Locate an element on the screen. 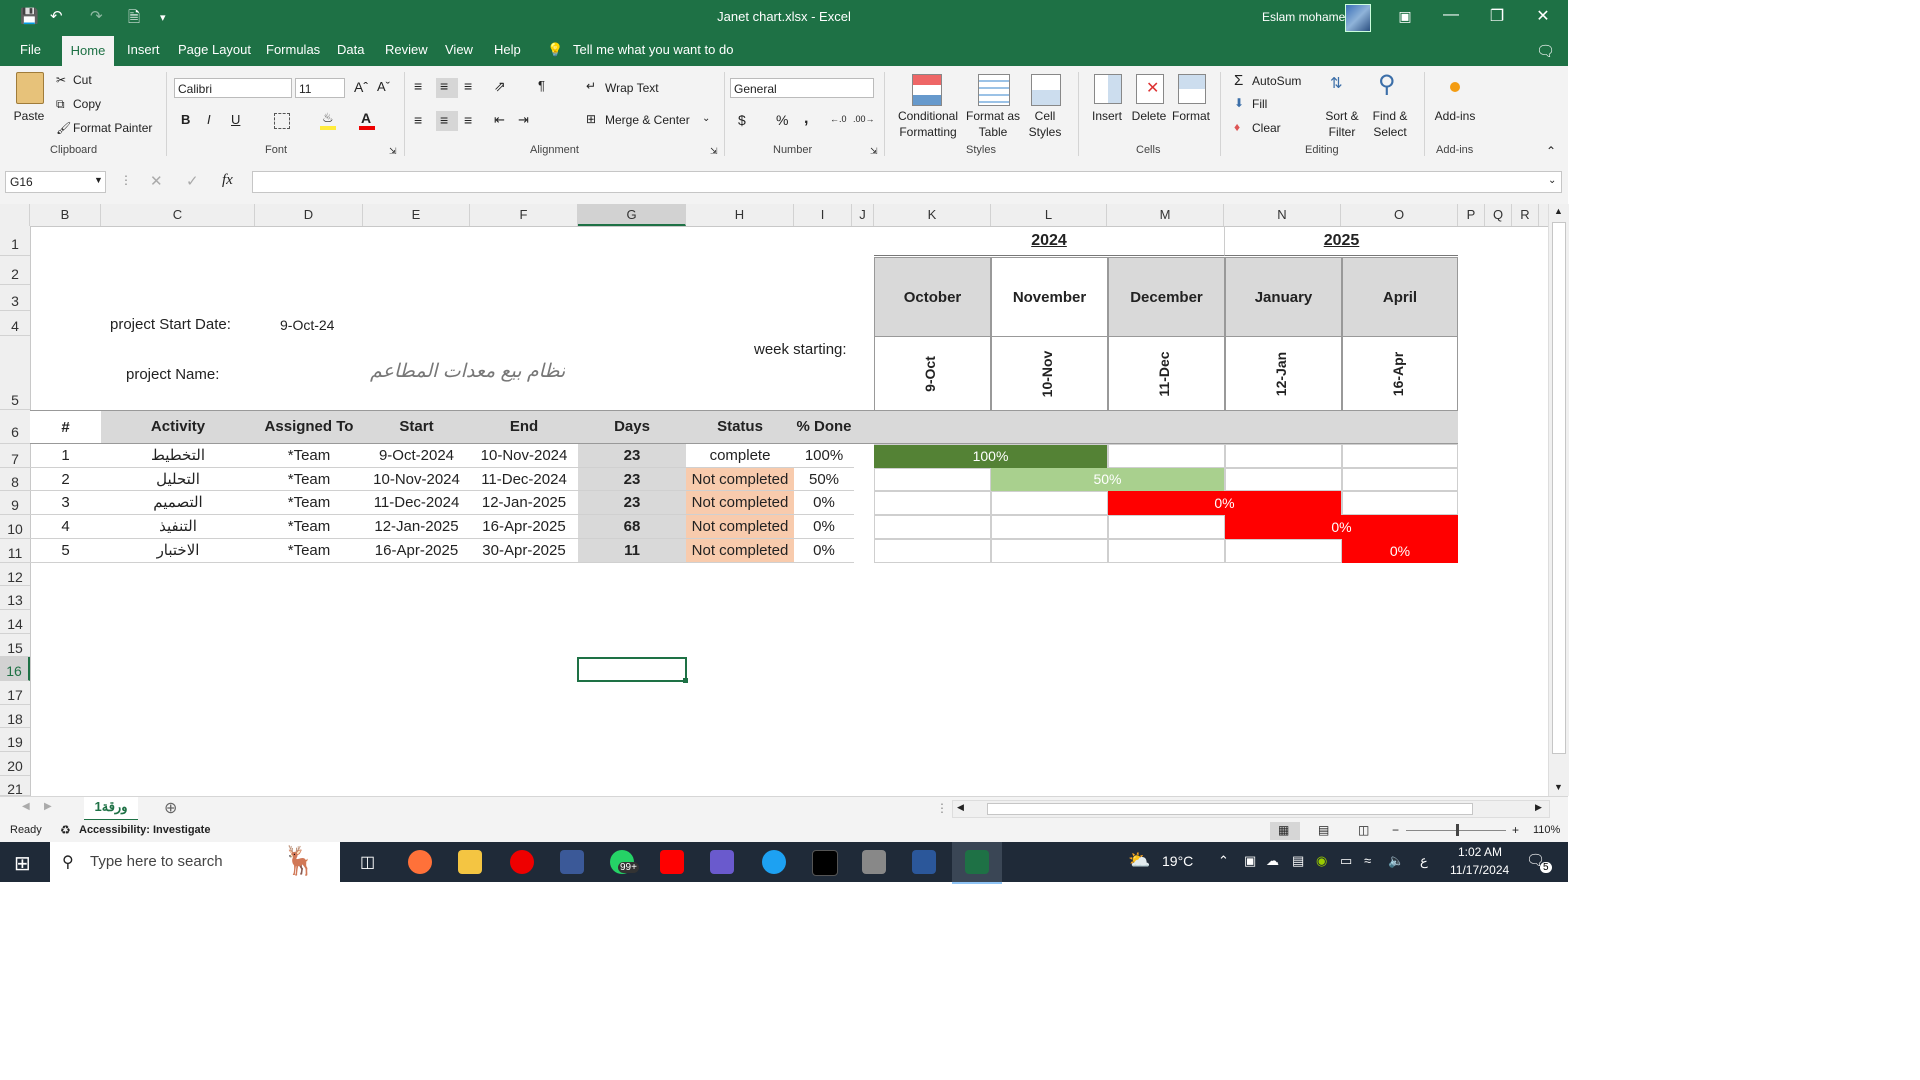  task-cell-start: 11-Dec-2024 is located at coordinates (416, 503).